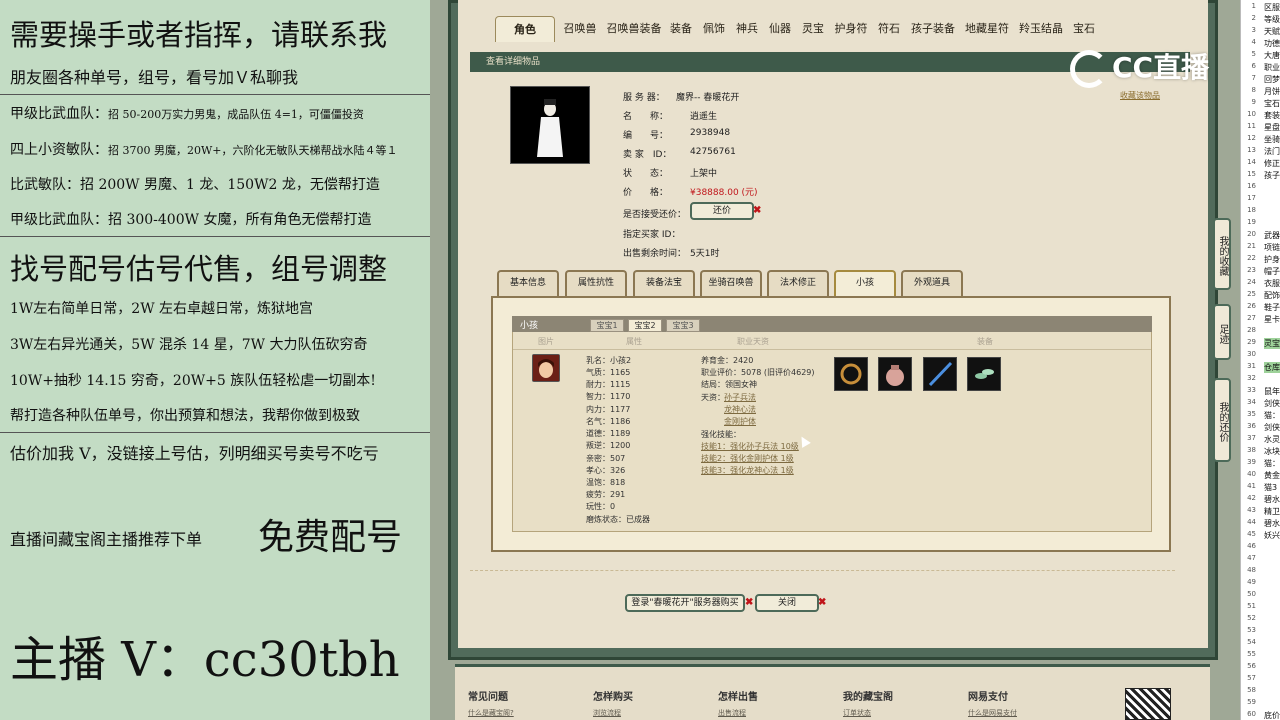 The image size is (1280, 720). What do you see at coordinates (1272, 247) in the screenshot?
I see `sheet-cell: 项链` at bounding box center [1272, 247].